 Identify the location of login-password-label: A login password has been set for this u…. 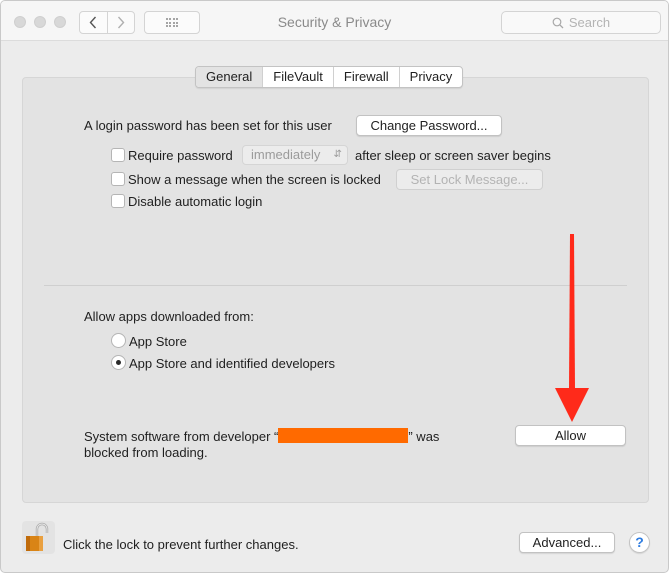
(208, 125).